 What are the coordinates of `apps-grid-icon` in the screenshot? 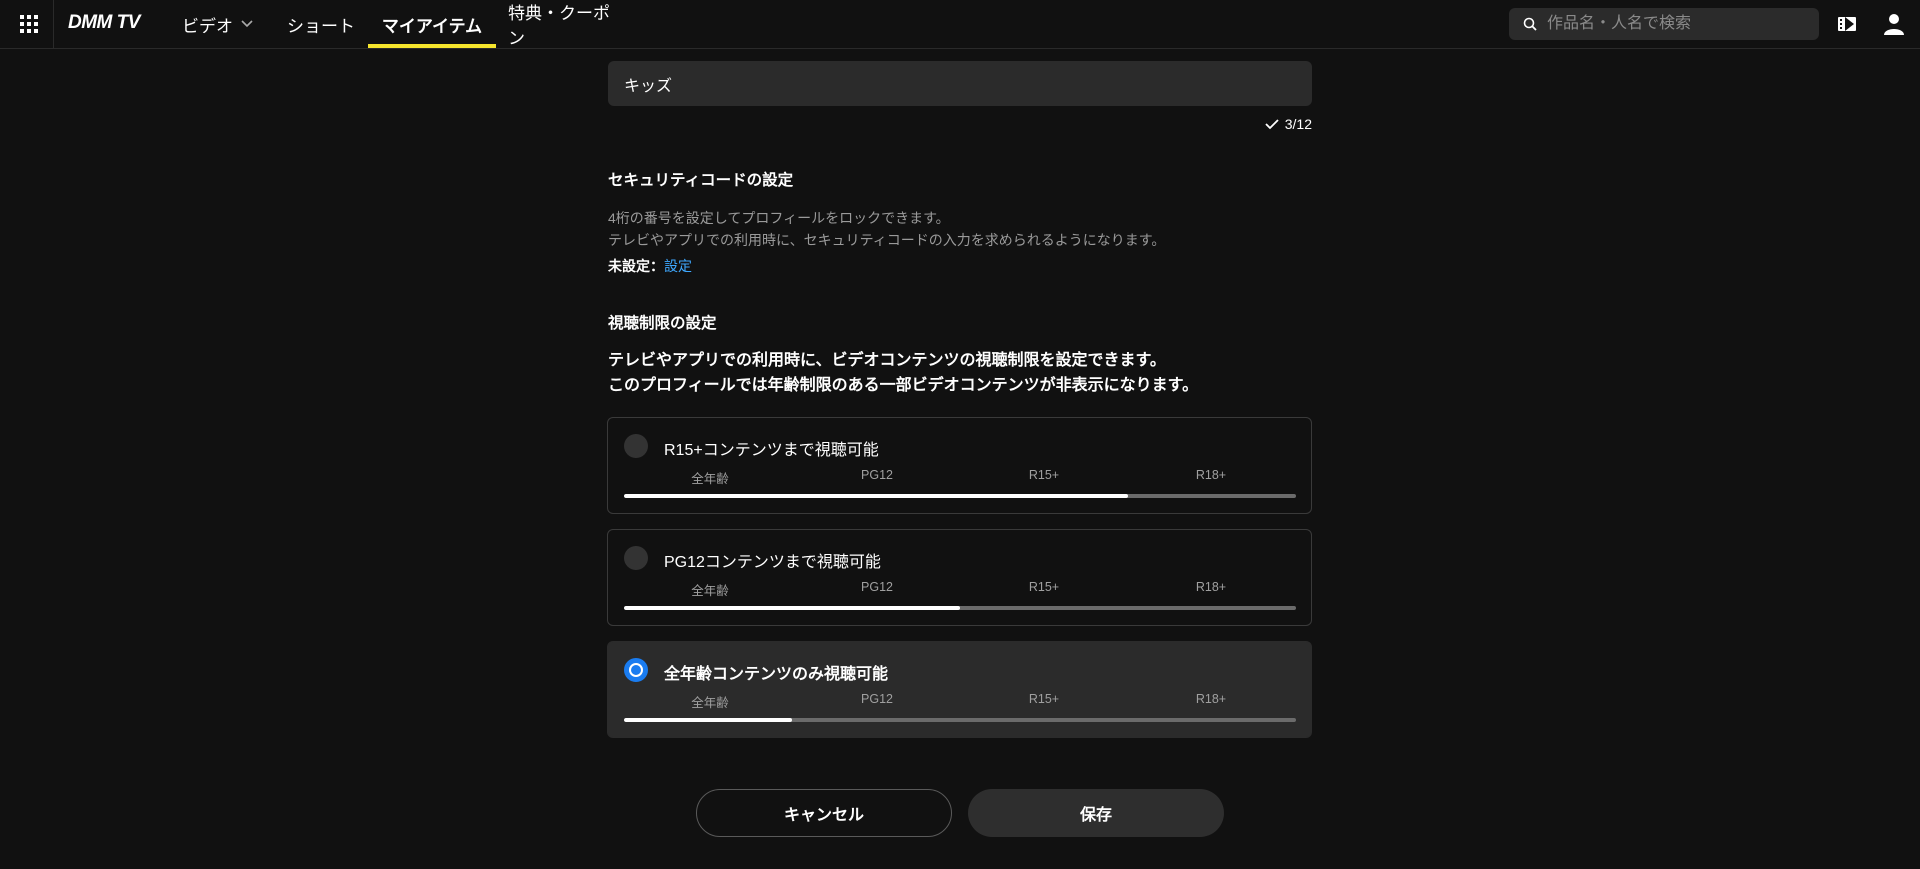 It's located at (29, 24).